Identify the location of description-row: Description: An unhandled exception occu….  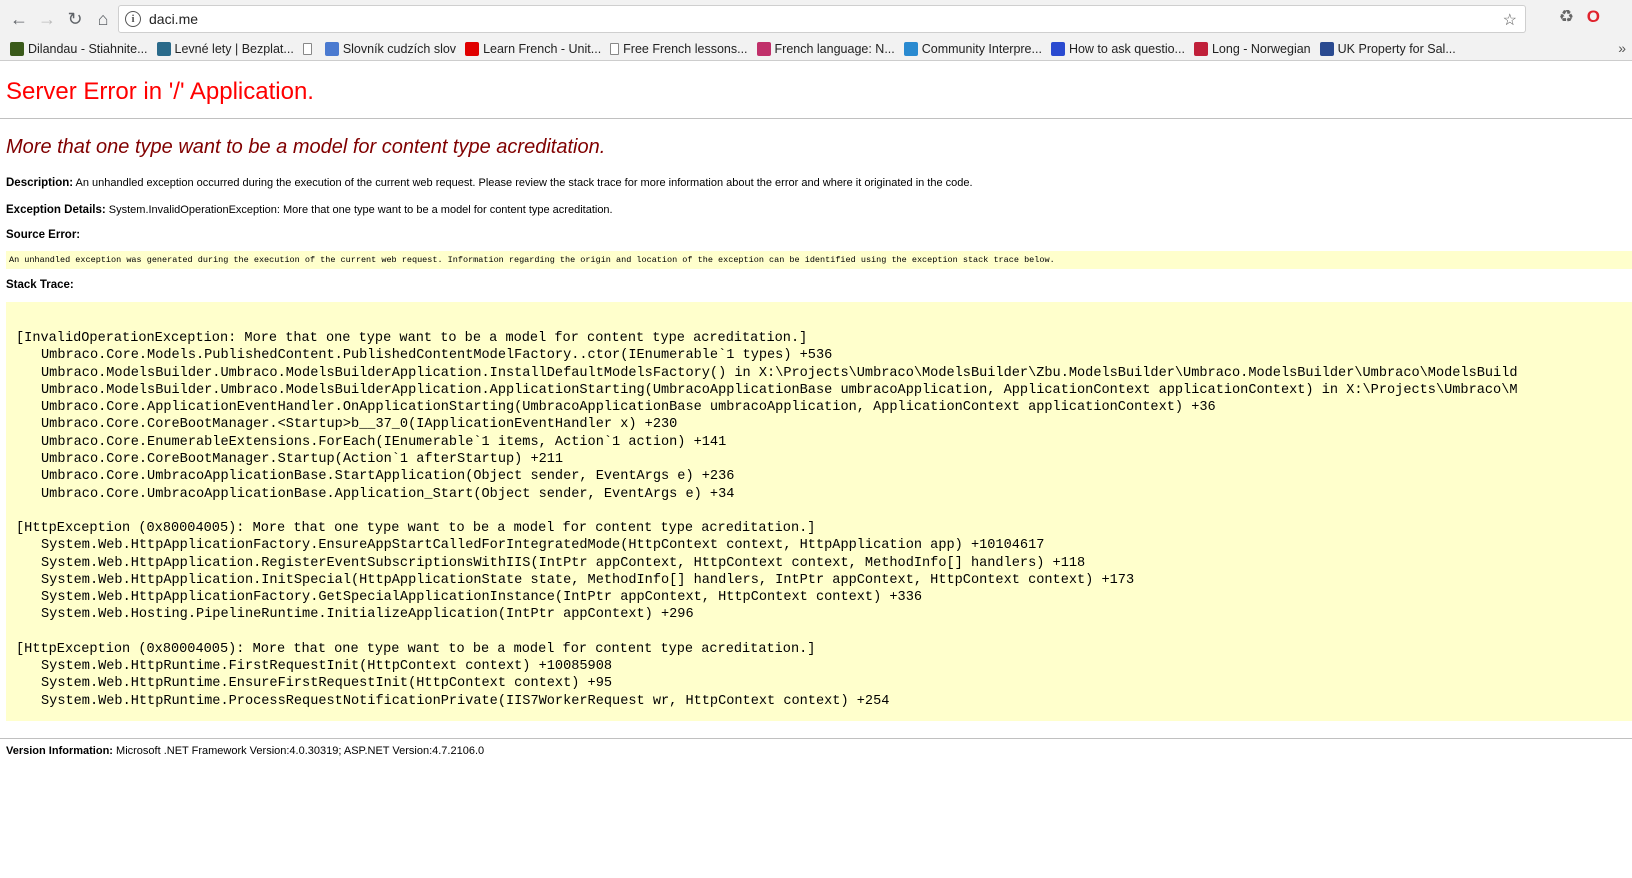
(816, 183).